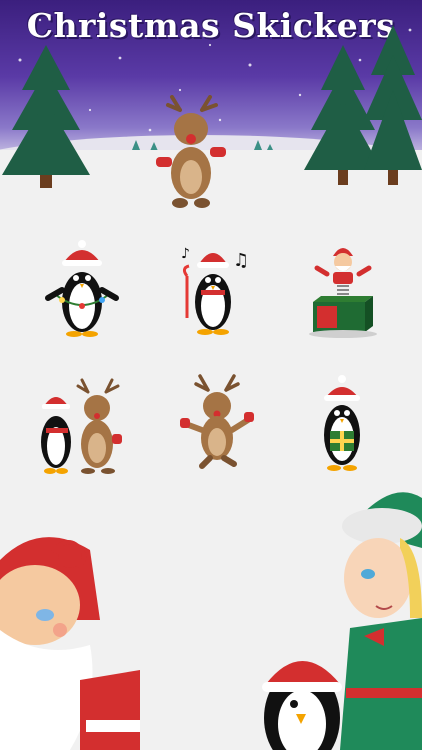 This screenshot has width=422, height=750. I want to click on dancing-reindeer-icon, so click(217, 421).